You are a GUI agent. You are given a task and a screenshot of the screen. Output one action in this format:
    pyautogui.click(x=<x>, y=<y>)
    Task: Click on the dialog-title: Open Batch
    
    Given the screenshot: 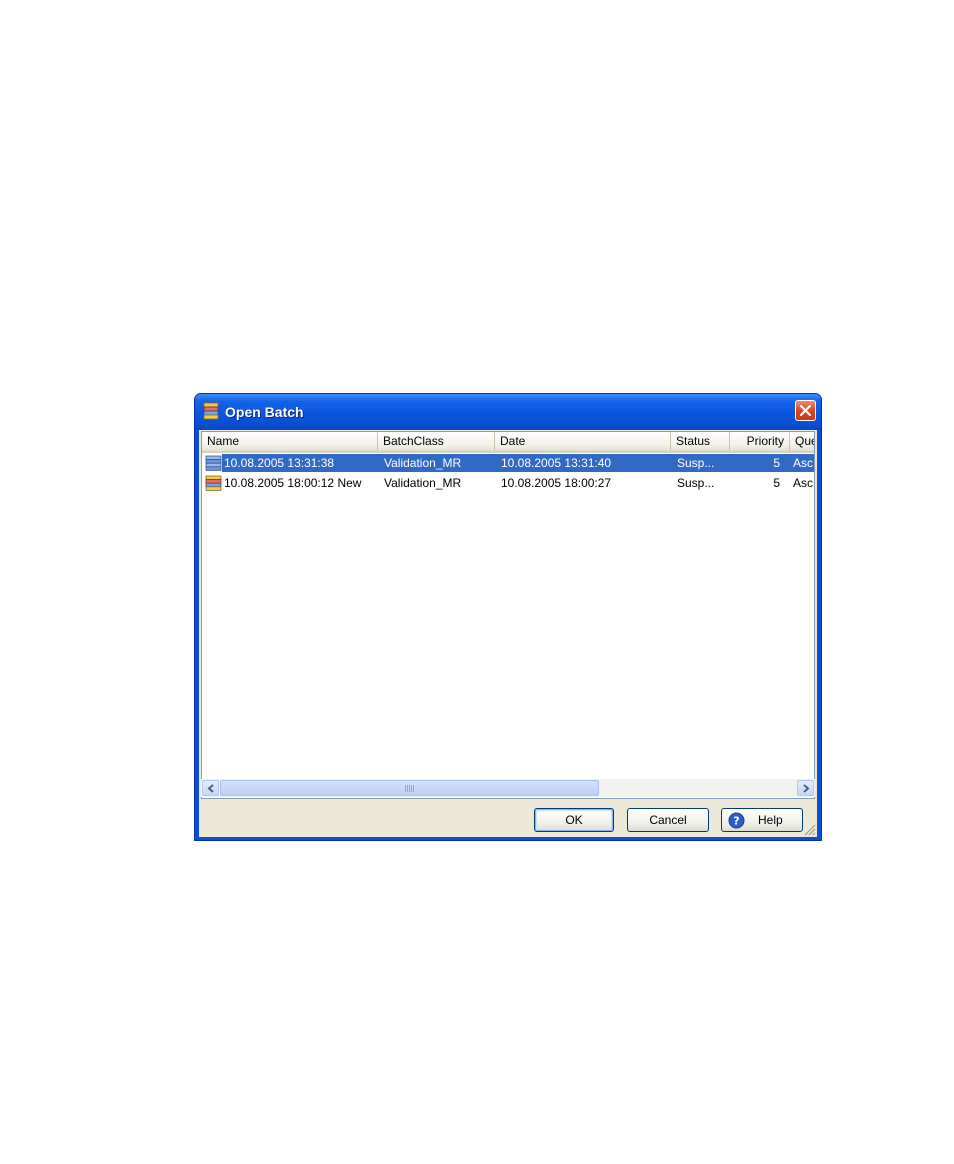 What is the action you would take?
    pyautogui.click(x=264, y=412)
    